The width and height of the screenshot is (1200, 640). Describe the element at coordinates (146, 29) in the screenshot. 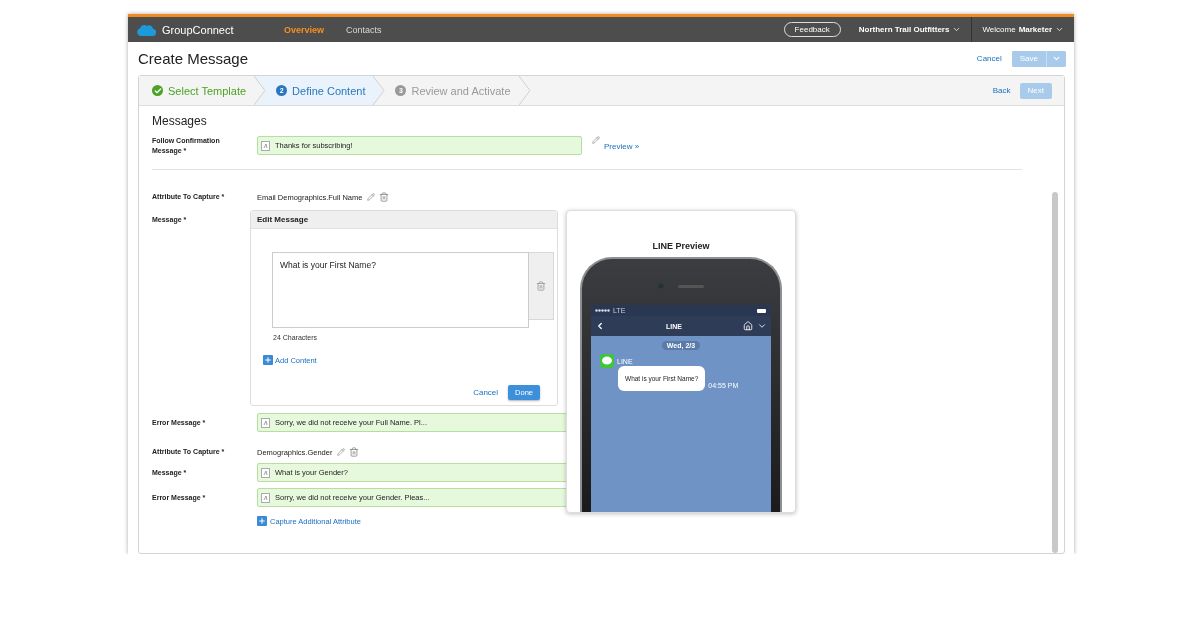

I see `cloud-logo-icon` at that location.